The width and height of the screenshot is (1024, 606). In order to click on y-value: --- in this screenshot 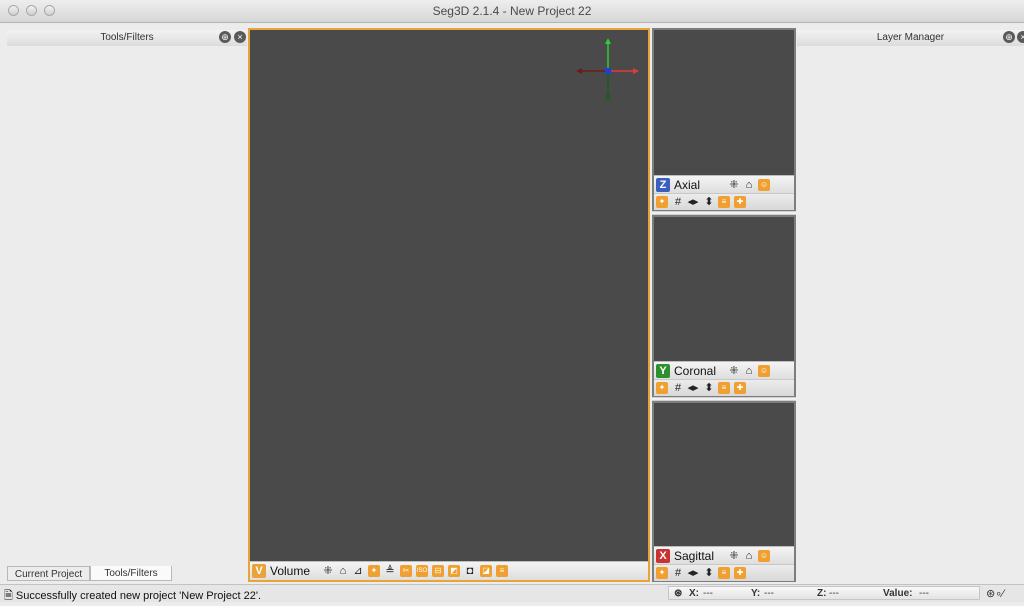, I will do `click(769, 593)`.